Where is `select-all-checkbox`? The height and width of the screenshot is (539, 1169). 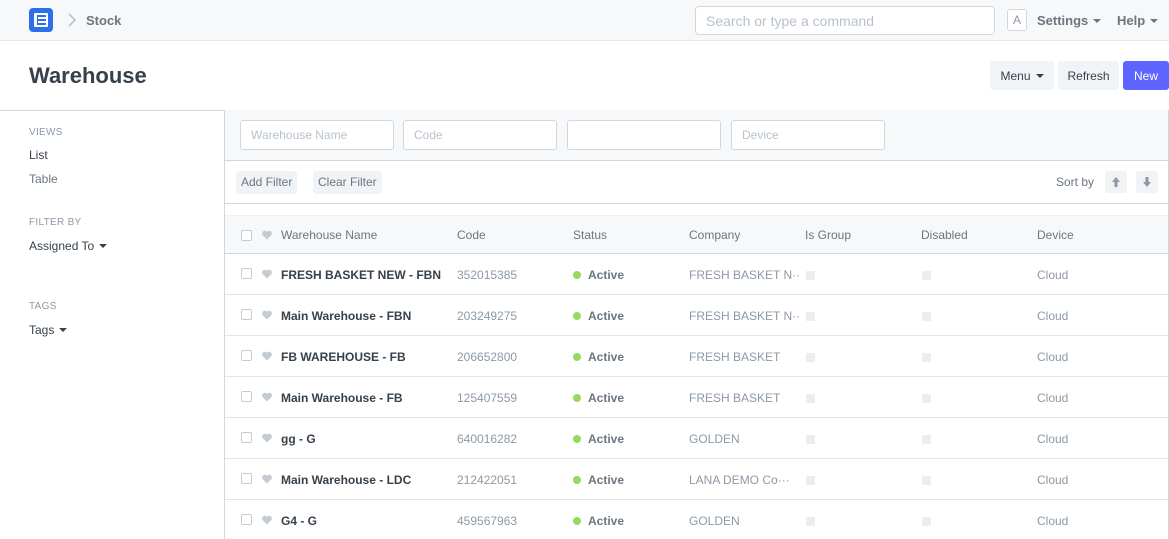 select-all-checkbox is located at coordinates (246, 235).